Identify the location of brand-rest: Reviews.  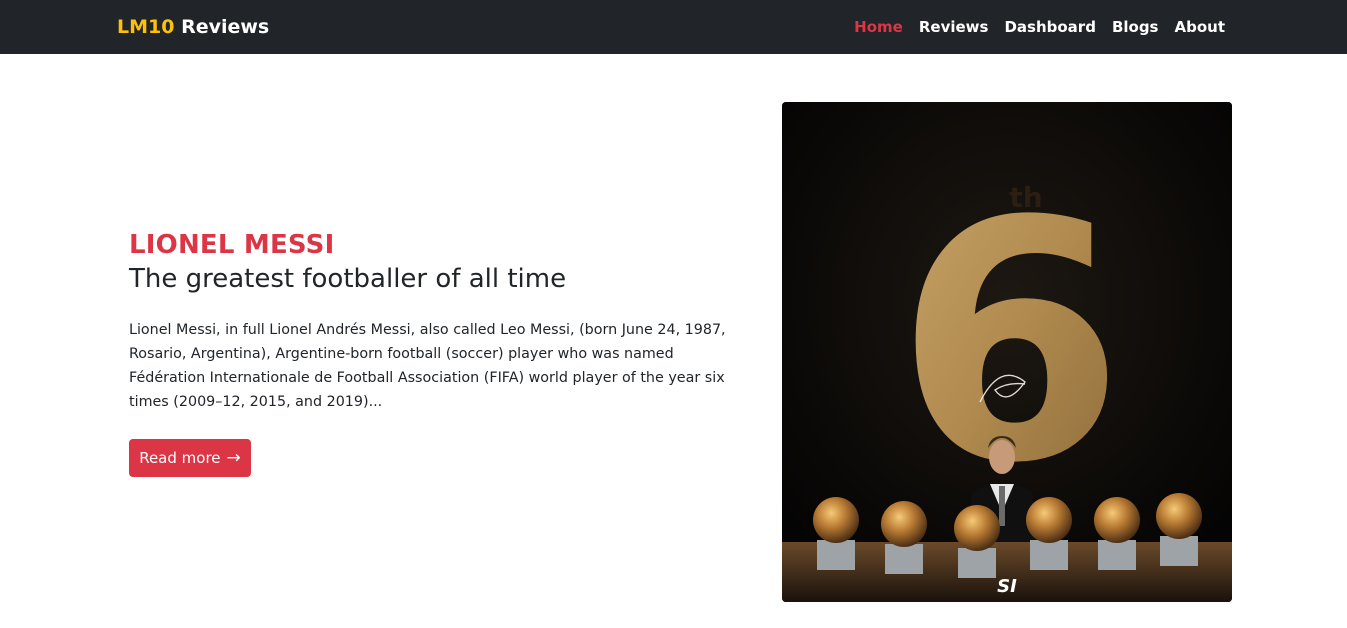
(222, 27).